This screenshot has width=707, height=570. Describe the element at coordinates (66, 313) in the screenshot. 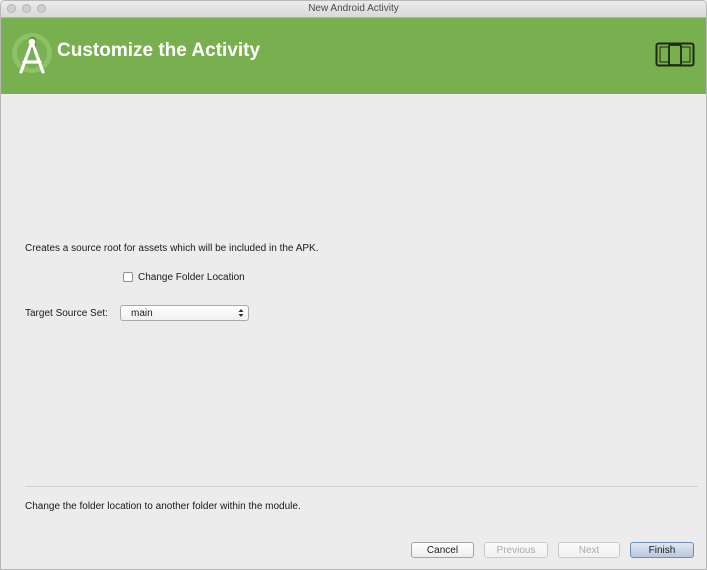

I see `target-source-set-label: Target Source Set:` at that location.